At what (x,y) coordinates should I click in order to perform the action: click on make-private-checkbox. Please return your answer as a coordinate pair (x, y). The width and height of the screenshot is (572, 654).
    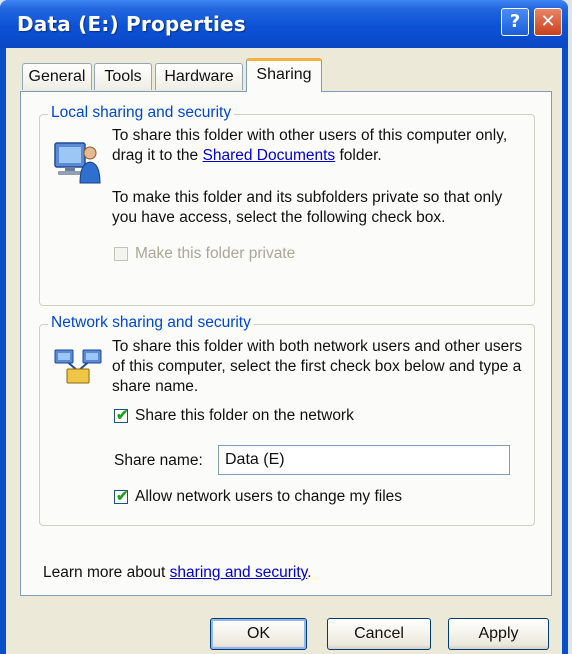
    Looking at the image, I should click on (121, 254).